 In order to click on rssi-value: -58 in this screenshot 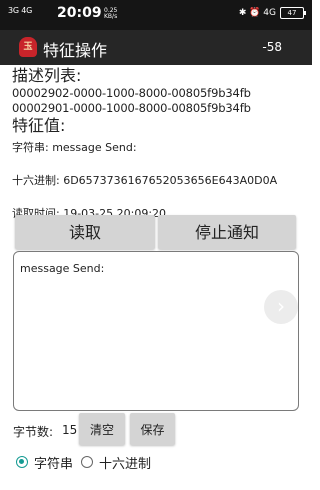, I will do `click(272, 47)`.